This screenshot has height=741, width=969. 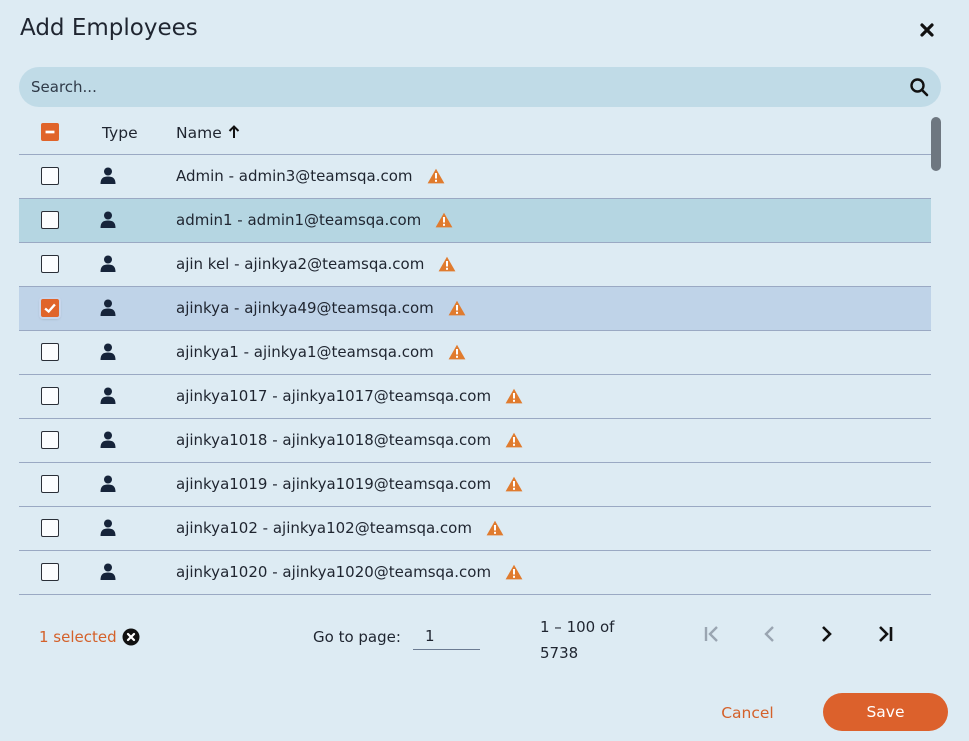 I want to click on search-icon, so click(x=919, y=87).